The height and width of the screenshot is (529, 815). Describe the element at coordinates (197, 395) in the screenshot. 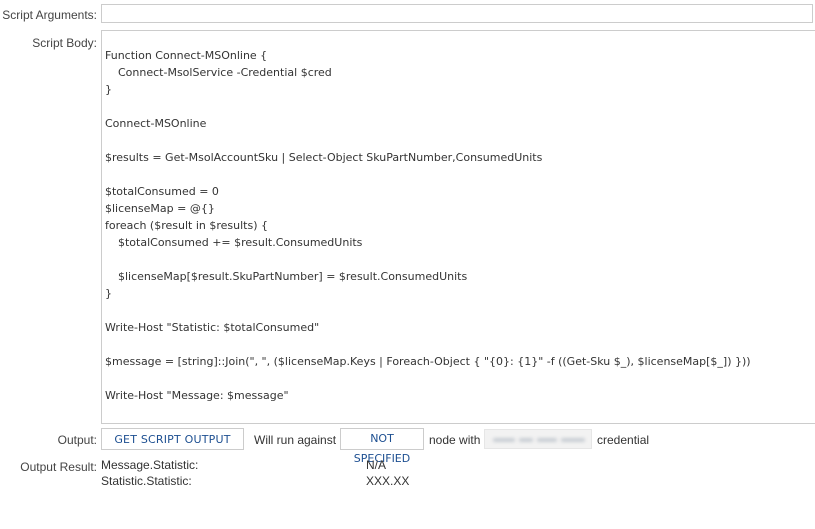

I see `code-line: Write-Host "Message: $message"` at that location.